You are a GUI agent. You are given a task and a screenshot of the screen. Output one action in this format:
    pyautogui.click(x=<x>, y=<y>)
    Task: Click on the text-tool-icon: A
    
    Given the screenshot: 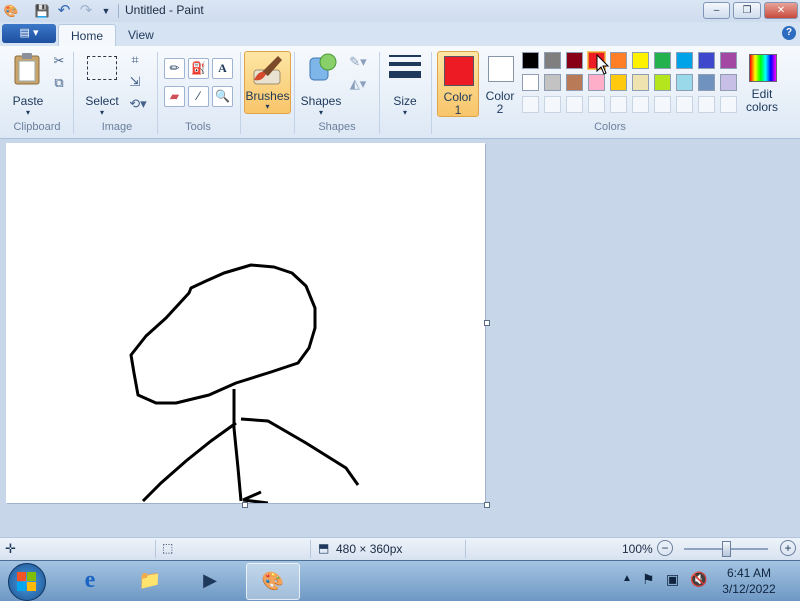 What is the action you would take?
    pyautogui.click(x=222, y=68)
    